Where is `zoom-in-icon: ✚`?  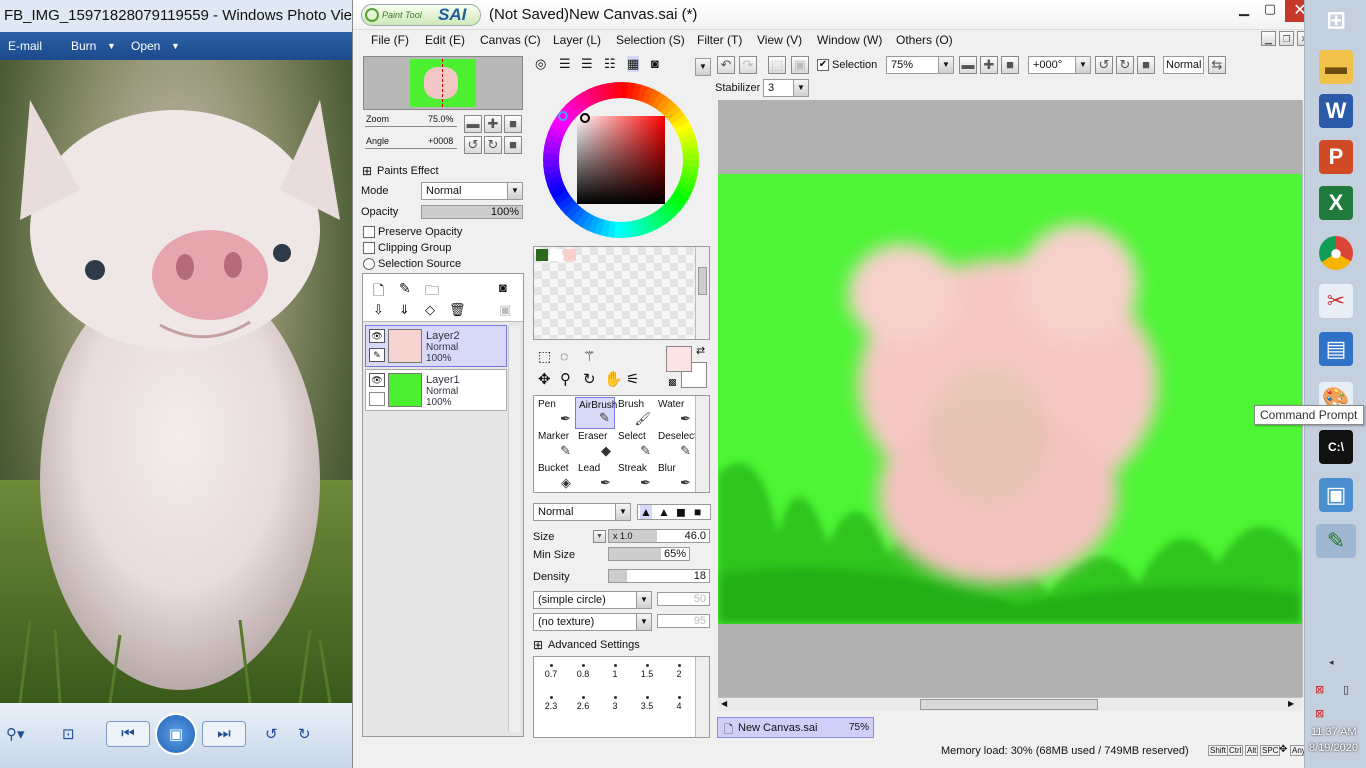
zoom-in-icon: ✚ is located at coordinates (493, 124).